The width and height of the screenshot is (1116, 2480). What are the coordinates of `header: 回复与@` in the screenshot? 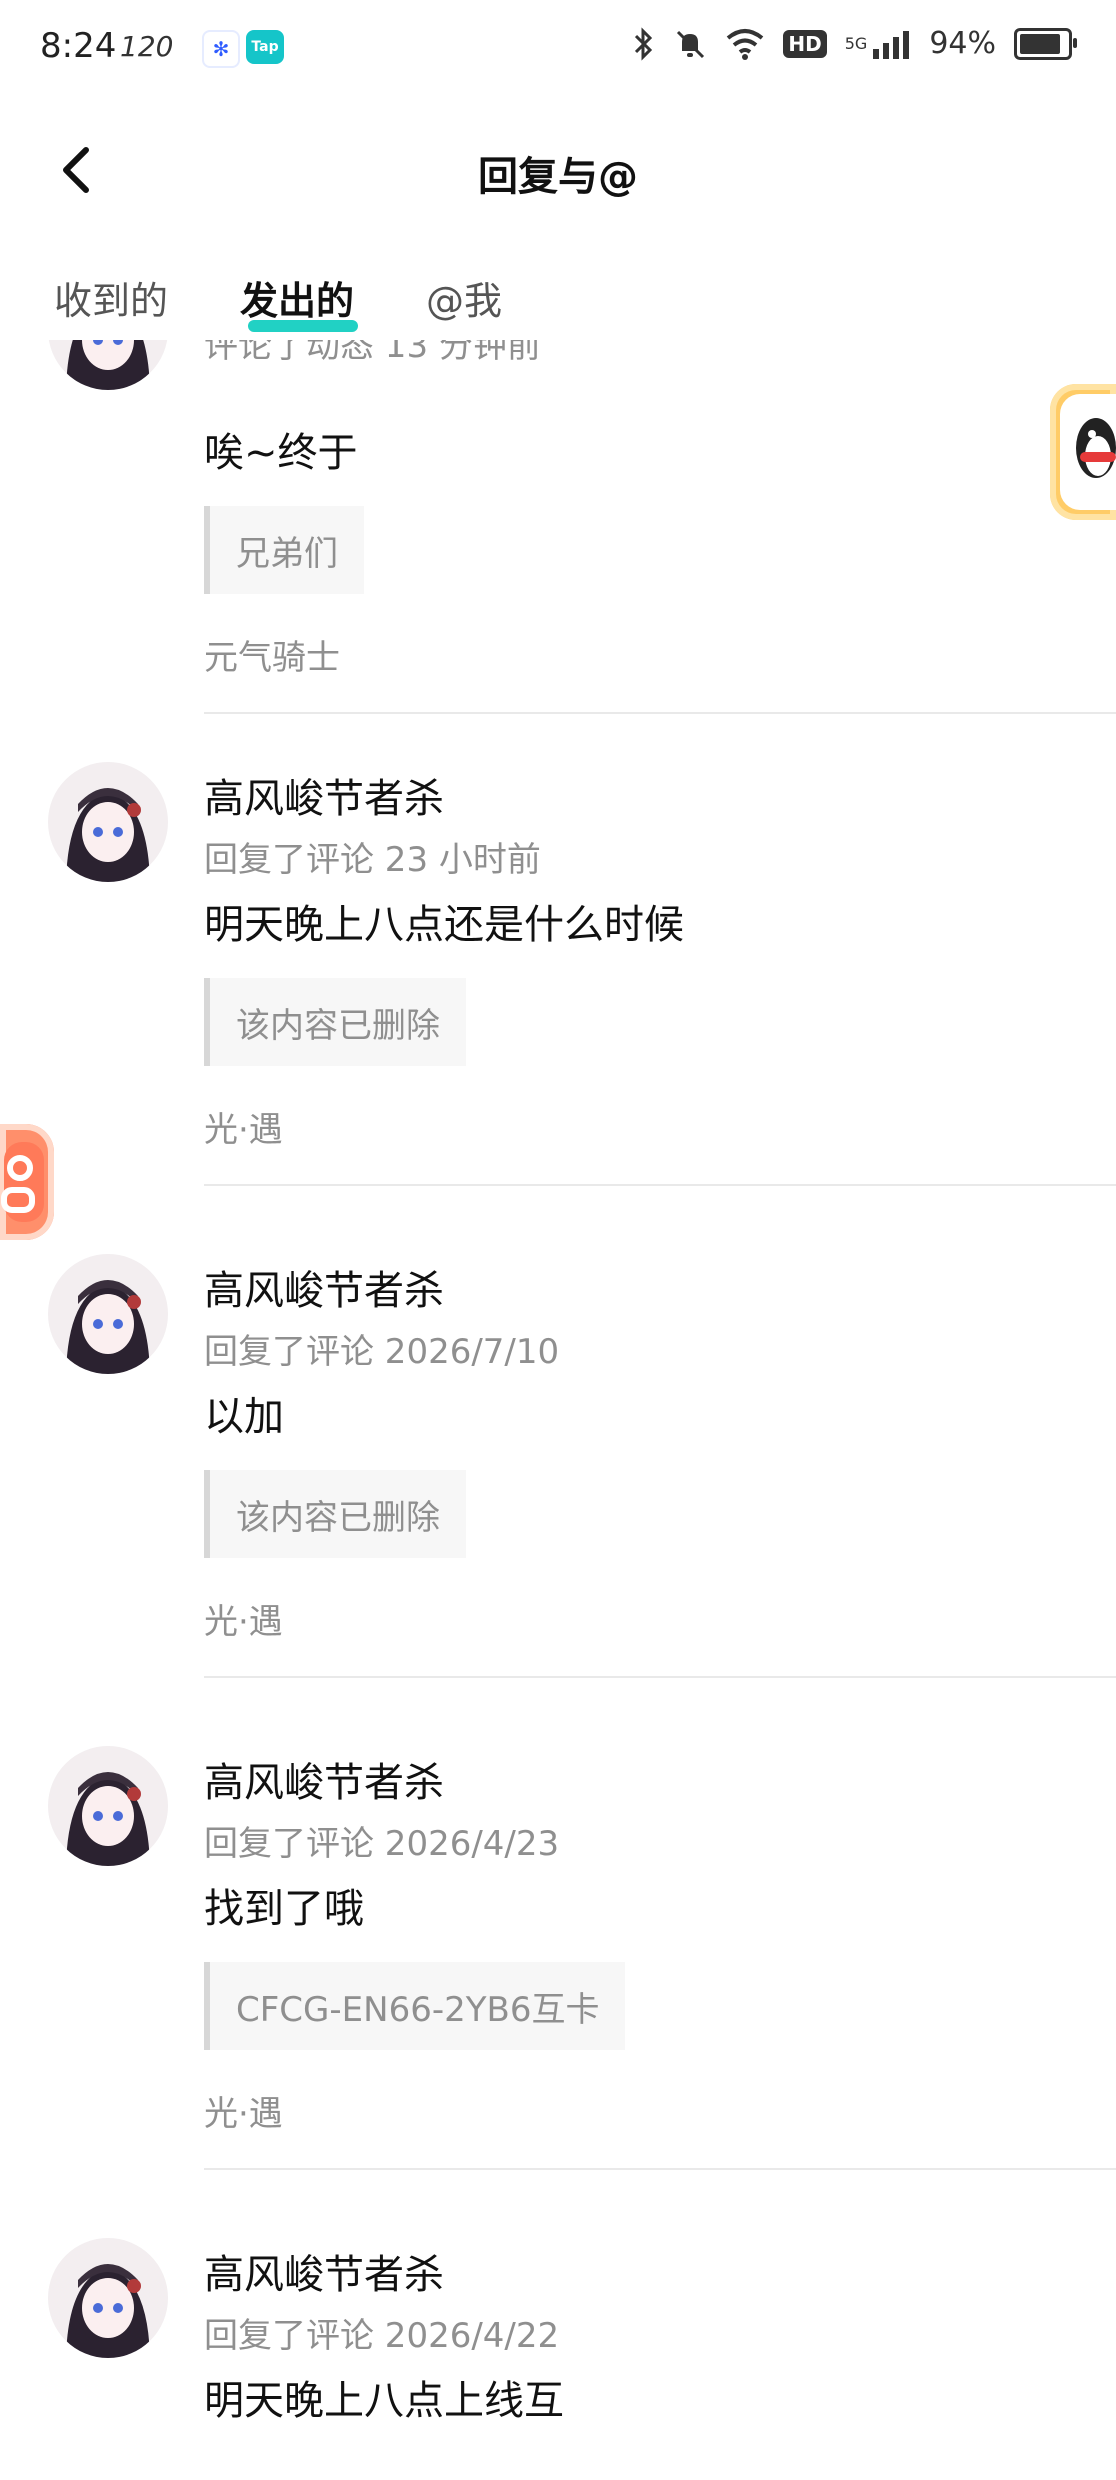 It's located at (558, 170).